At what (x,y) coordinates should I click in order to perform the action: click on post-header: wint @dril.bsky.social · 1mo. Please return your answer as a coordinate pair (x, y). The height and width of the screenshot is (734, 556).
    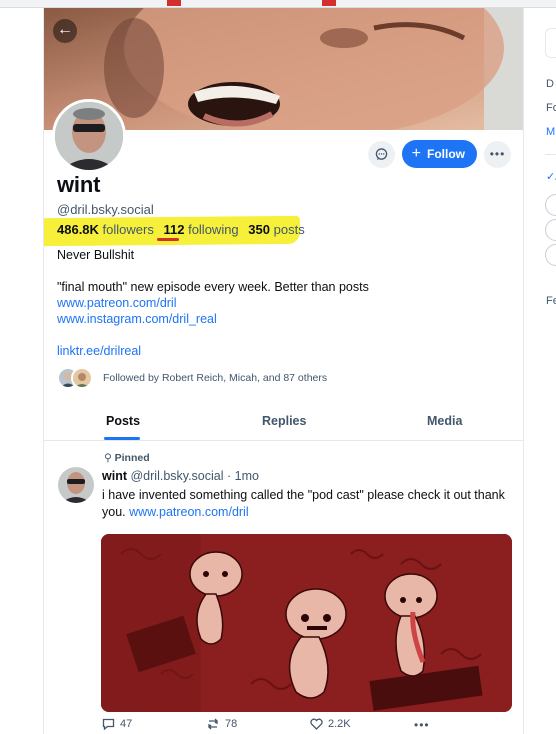
    Looking at the image, I should click on (180, 476).